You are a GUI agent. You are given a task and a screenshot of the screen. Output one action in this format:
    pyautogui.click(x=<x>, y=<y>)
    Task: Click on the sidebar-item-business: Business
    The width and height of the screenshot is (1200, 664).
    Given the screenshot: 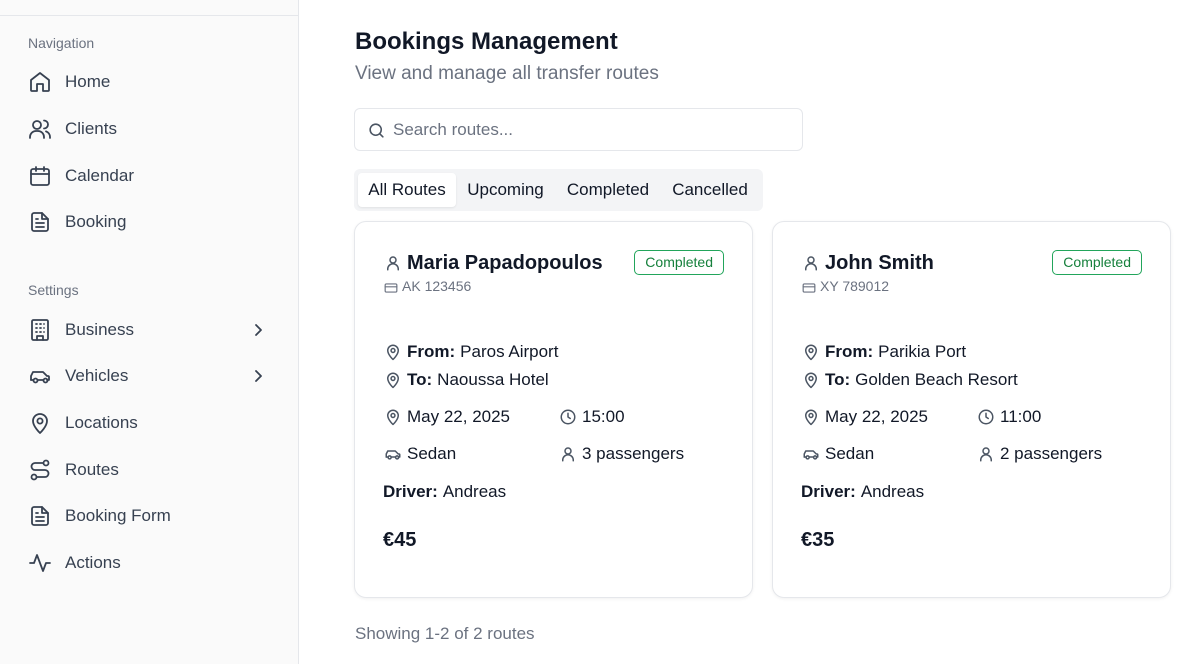 What is the action you would take?
    pyautogui.click(x=149, y=330)
    